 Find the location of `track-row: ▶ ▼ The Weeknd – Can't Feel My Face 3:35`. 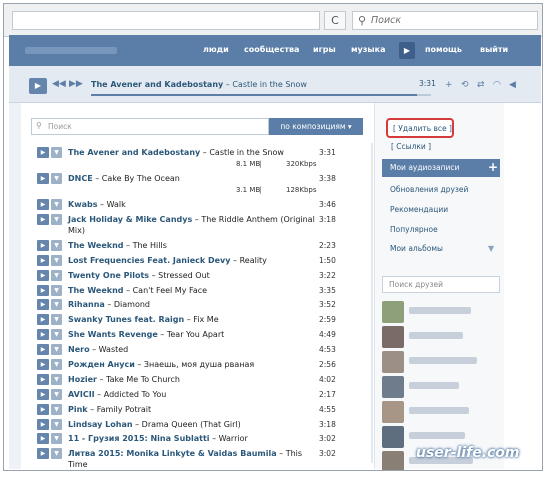

track-row: ▶ ▼ The Weeknd – Can't Feel My Face 3:35 is located at coordinates (201, 290).